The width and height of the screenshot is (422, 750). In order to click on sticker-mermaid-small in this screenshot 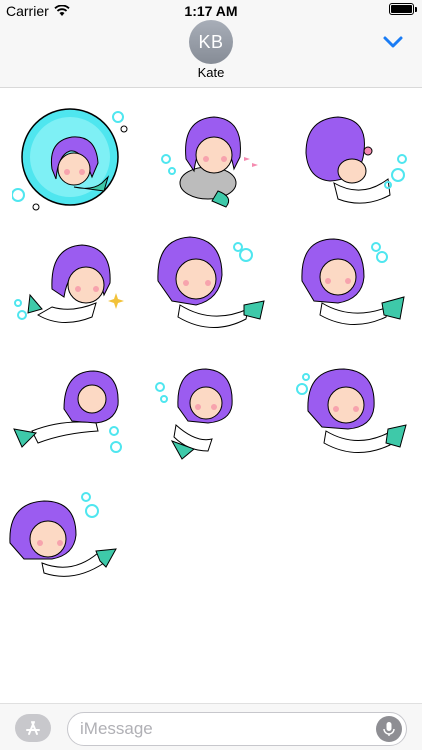, I will do `click(212, 419)`.